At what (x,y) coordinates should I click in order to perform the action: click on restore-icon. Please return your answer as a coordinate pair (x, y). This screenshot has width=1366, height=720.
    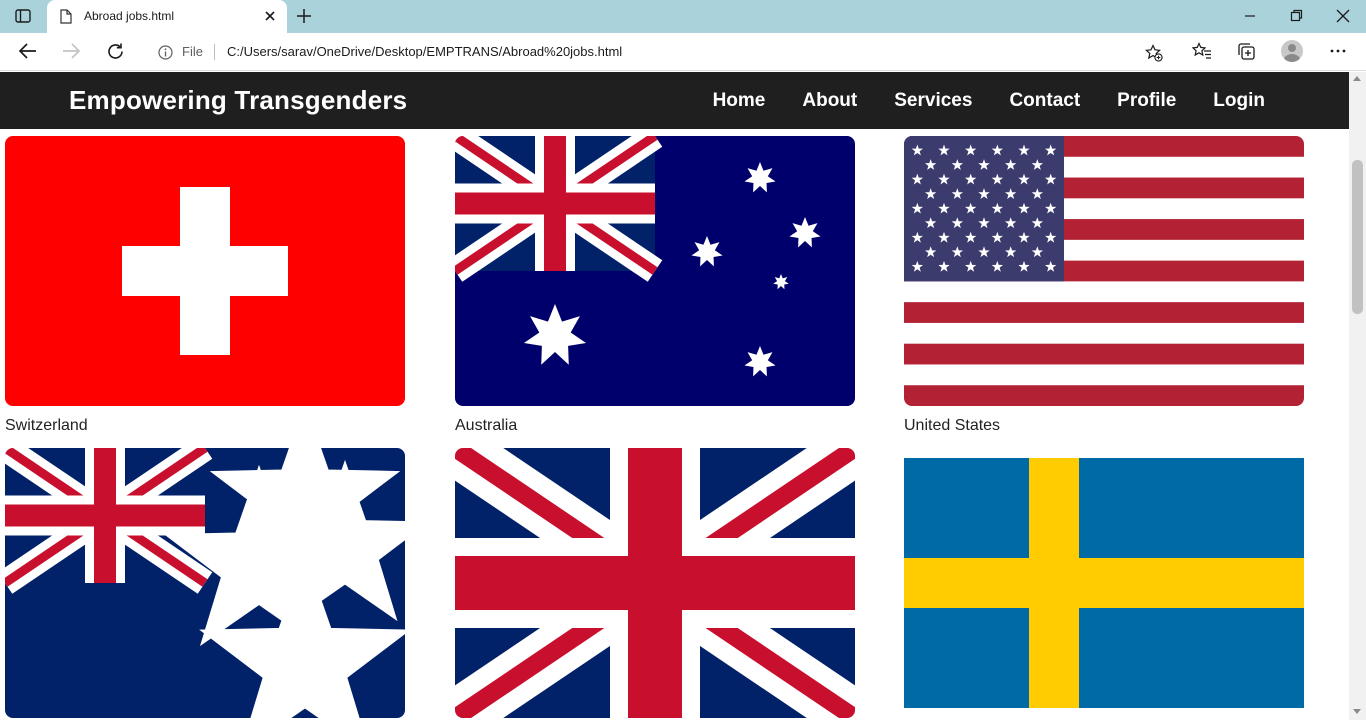
    Looking at the image, I should click on (1297, 16).